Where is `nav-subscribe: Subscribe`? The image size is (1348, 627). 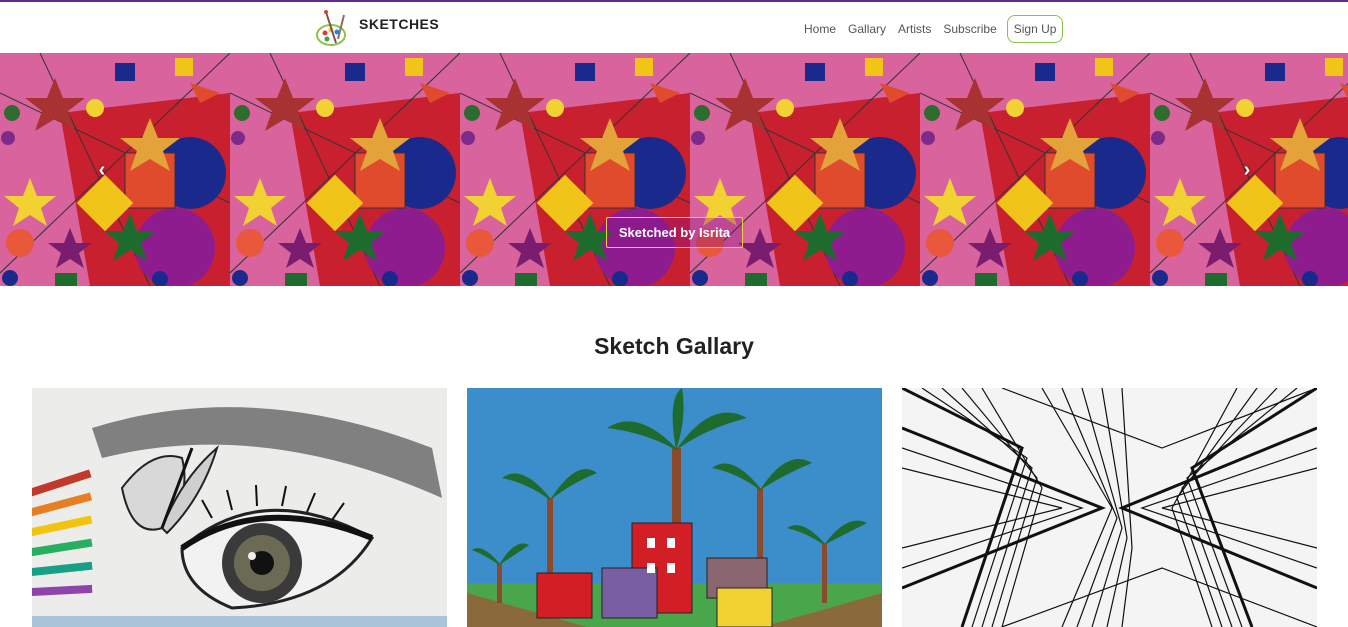
nav-subscribe: Subscribe is located at coordinates (969, 29).